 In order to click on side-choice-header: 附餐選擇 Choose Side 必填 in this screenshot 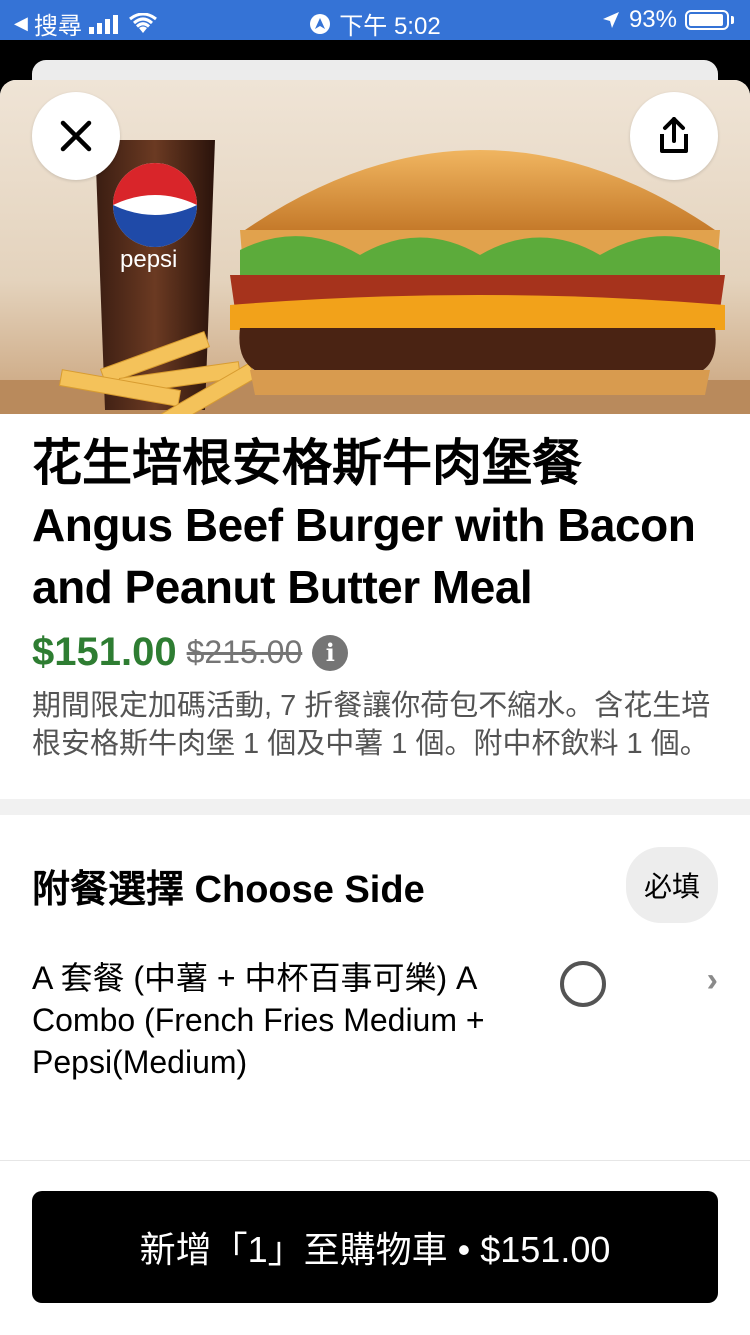, I will do `click(375, 885)`.